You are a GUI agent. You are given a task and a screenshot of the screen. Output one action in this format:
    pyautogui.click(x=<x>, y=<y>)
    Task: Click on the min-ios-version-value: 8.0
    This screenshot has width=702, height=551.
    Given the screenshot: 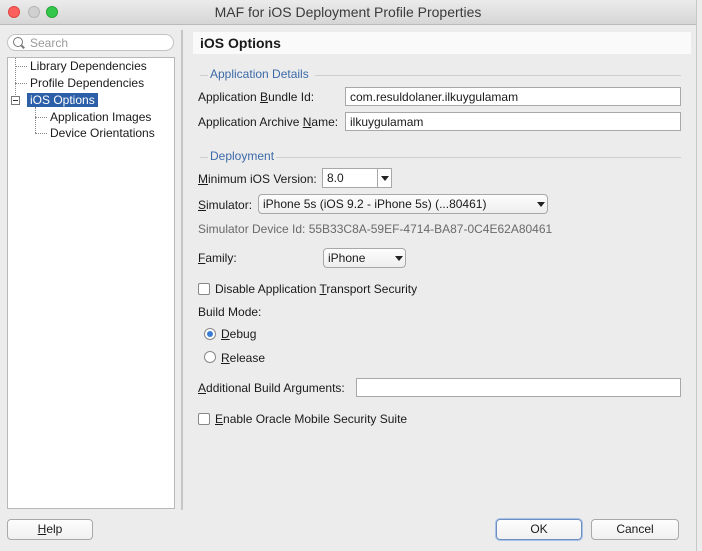 What is the action you would take?
    pyautogui.click(x=335, y=178)
    